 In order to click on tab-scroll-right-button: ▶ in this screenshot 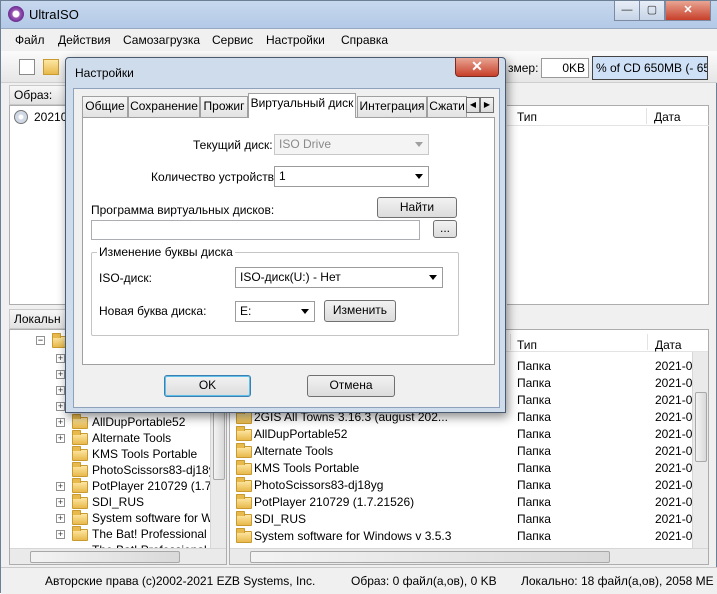, I will do `click(487, 105)`.